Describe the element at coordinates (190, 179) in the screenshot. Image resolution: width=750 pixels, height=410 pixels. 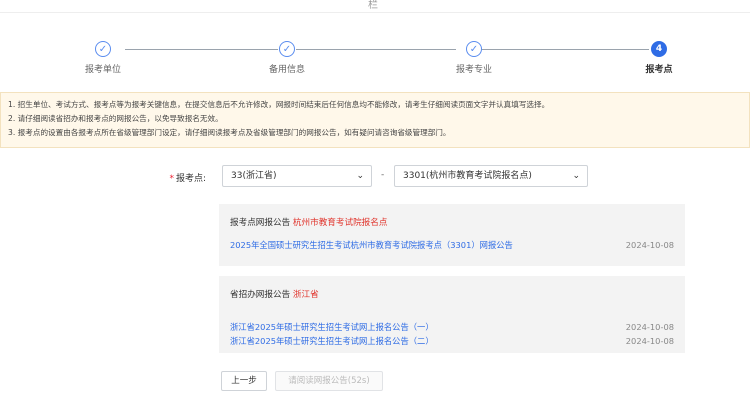
I see `site-label-text: 报考点:` at that location.